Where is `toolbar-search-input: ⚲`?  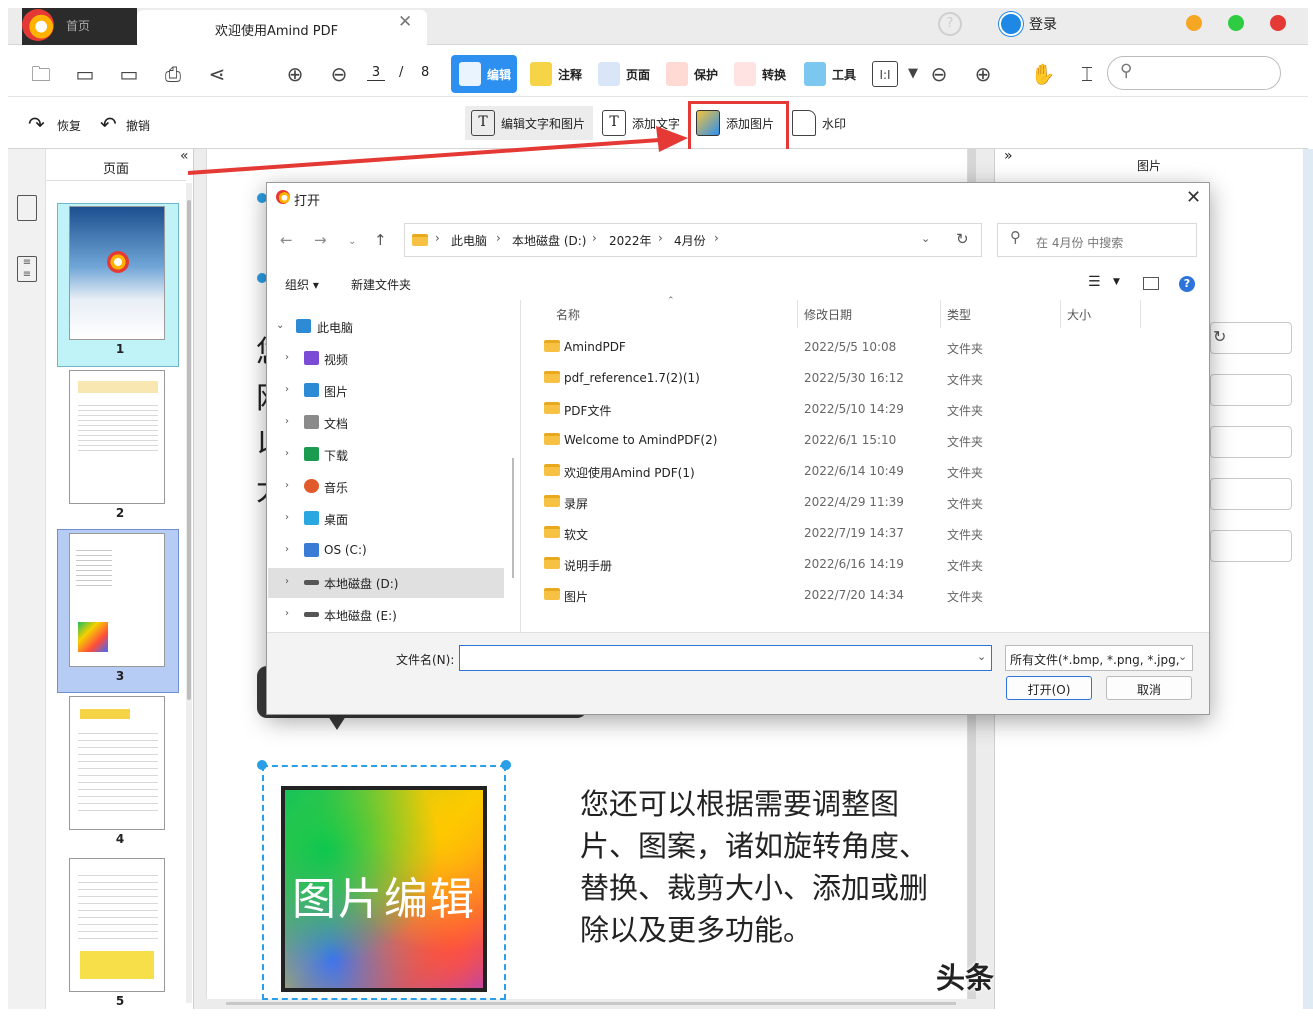
toolbar-search-input: ⚲ is located at coordinates (1194, 73).